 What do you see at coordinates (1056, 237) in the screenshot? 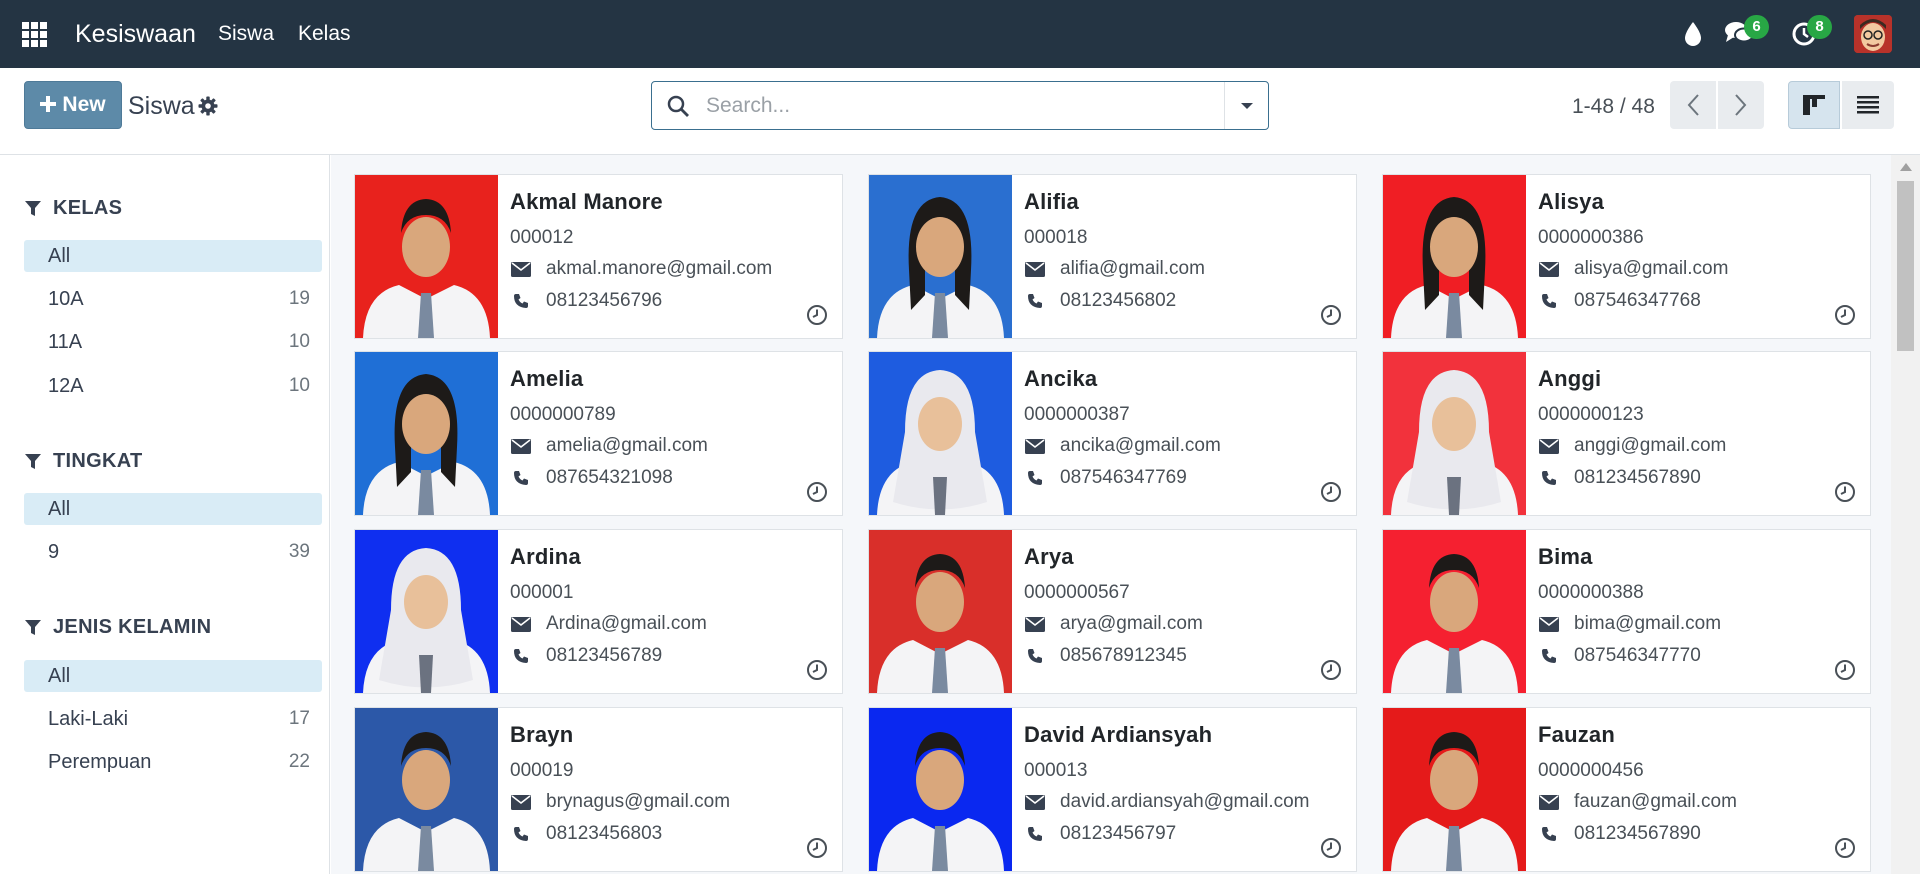
I see `student-nis: 000018` at bounding box center [1056, 237].